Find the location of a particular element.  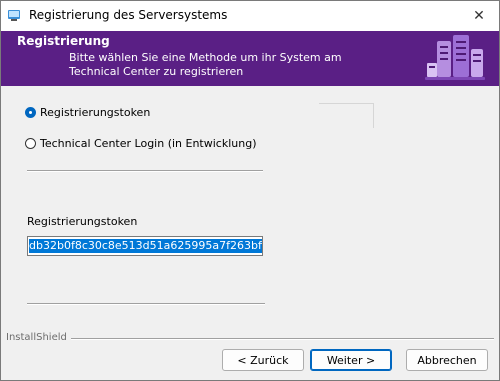

footer-divider is located at coordinates (250, 339).